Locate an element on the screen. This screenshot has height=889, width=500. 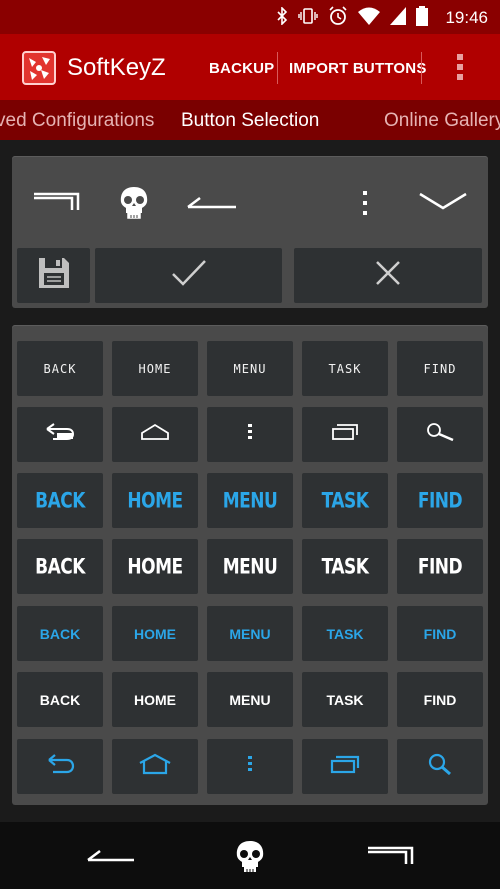
key-back-bold-white: BACK is located at coordinates (60, 699).